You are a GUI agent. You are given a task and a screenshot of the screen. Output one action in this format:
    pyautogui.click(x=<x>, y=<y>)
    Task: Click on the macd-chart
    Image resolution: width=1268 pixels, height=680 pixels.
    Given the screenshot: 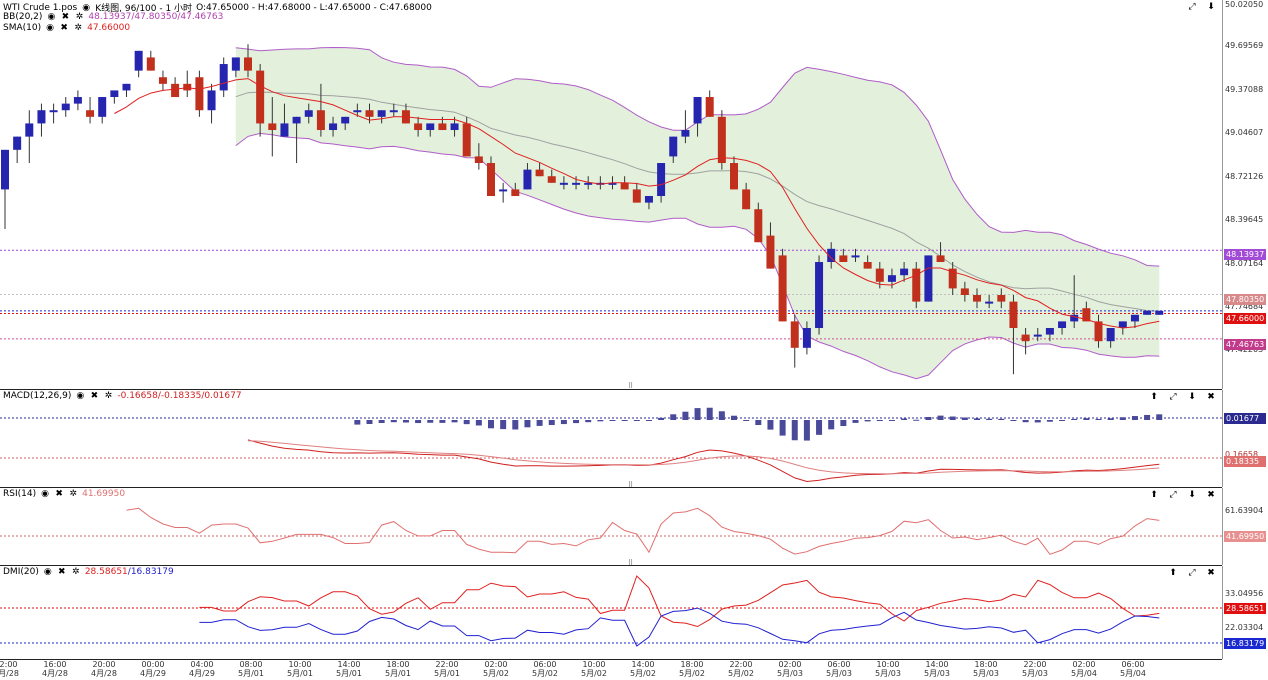 What is the action you would take?
    pyautogui.click(x=611, y=438)
    